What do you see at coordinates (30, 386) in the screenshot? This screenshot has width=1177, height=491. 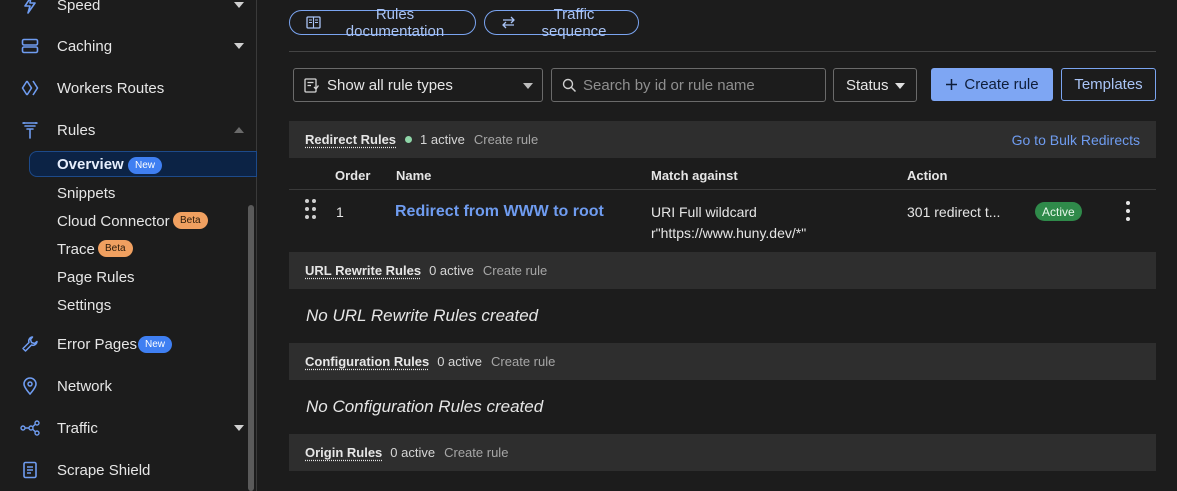 I see `location-pin-icon` at bounding box center [30, 386].